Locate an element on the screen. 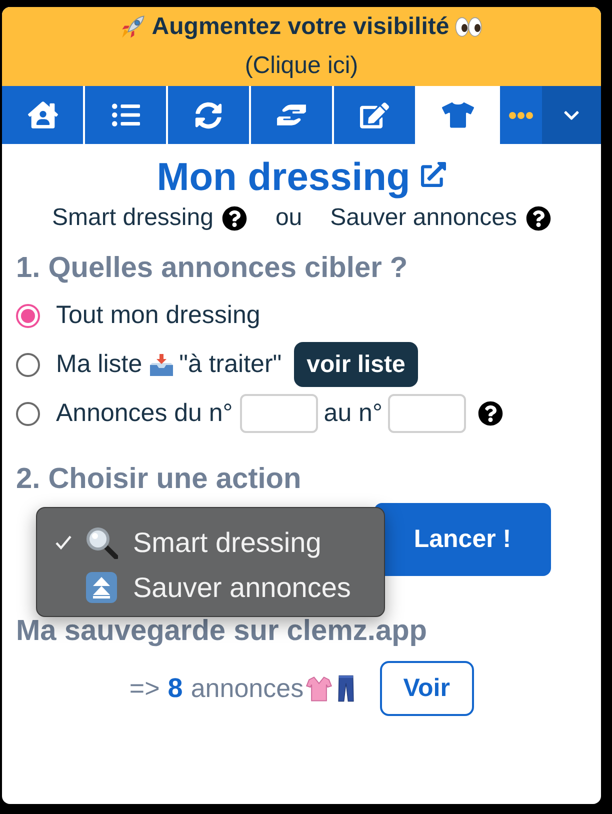 The image size is (612, 814). menu-item-label: Sauver annonces is located at coordinates (242, 587).